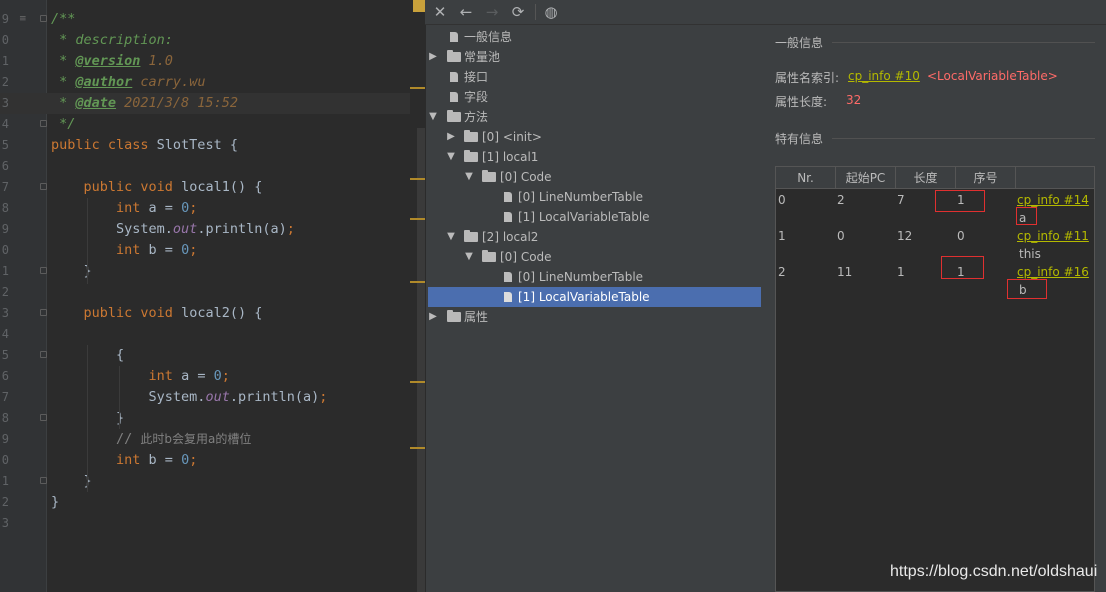 This screenshot has height=592, width=1106. What do you see at coordinates (597, 117) in the screenshot?
I see `tree-node-methods: ▼ 方法` at bounding box center [597, 117].